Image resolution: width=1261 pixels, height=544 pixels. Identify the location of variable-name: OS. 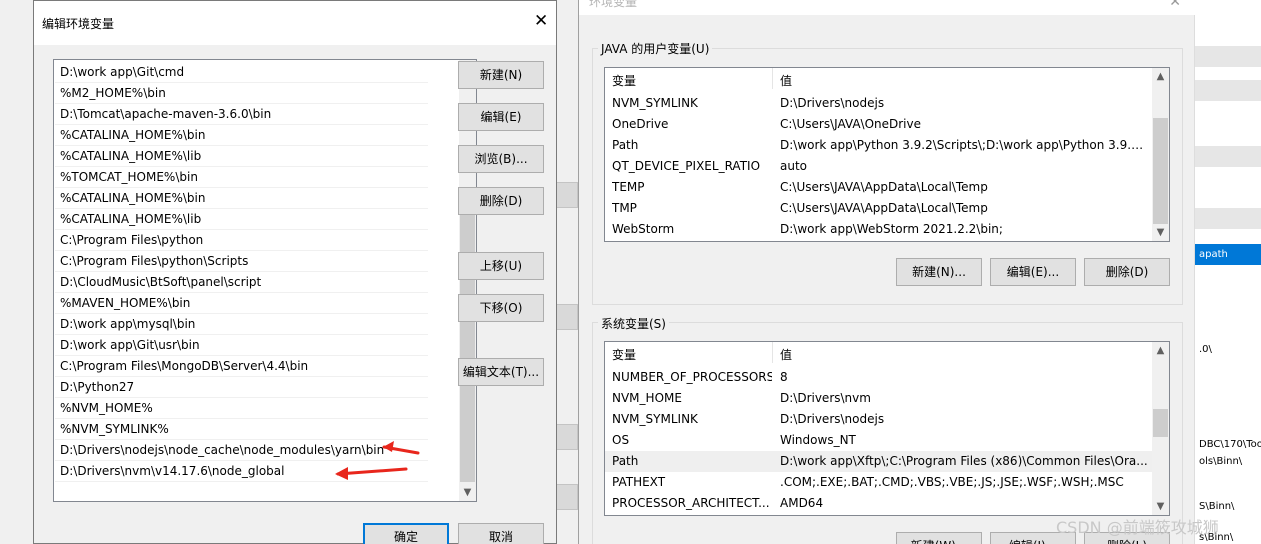
(621, 440).